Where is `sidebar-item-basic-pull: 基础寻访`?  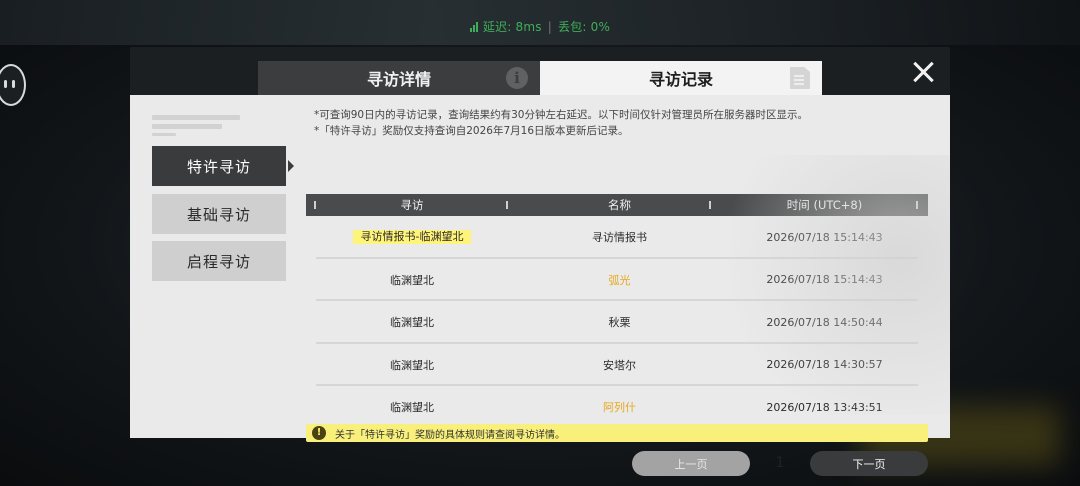
sidebar-item-basic-pull: 基础寻访 is located at coordinates (219, 214).